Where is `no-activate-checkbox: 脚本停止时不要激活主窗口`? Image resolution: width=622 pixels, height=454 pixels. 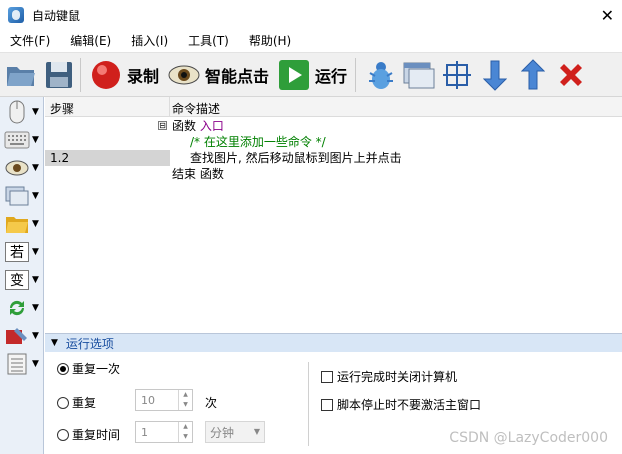
no-activate-checkbox: 脚本停止时不要激活主窗口 is located at coordinates (401, 404).